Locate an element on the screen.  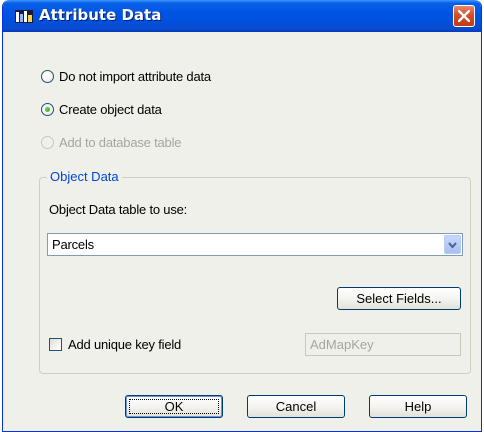
selected-table-value: Parcels is located at coordinates (73, 244).